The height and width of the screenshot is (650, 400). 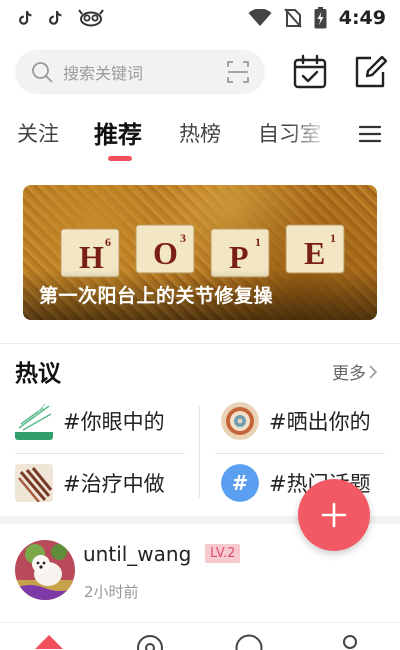 I want to click on hot-topic-item: #治疗中做, so click(x=90, y=483).